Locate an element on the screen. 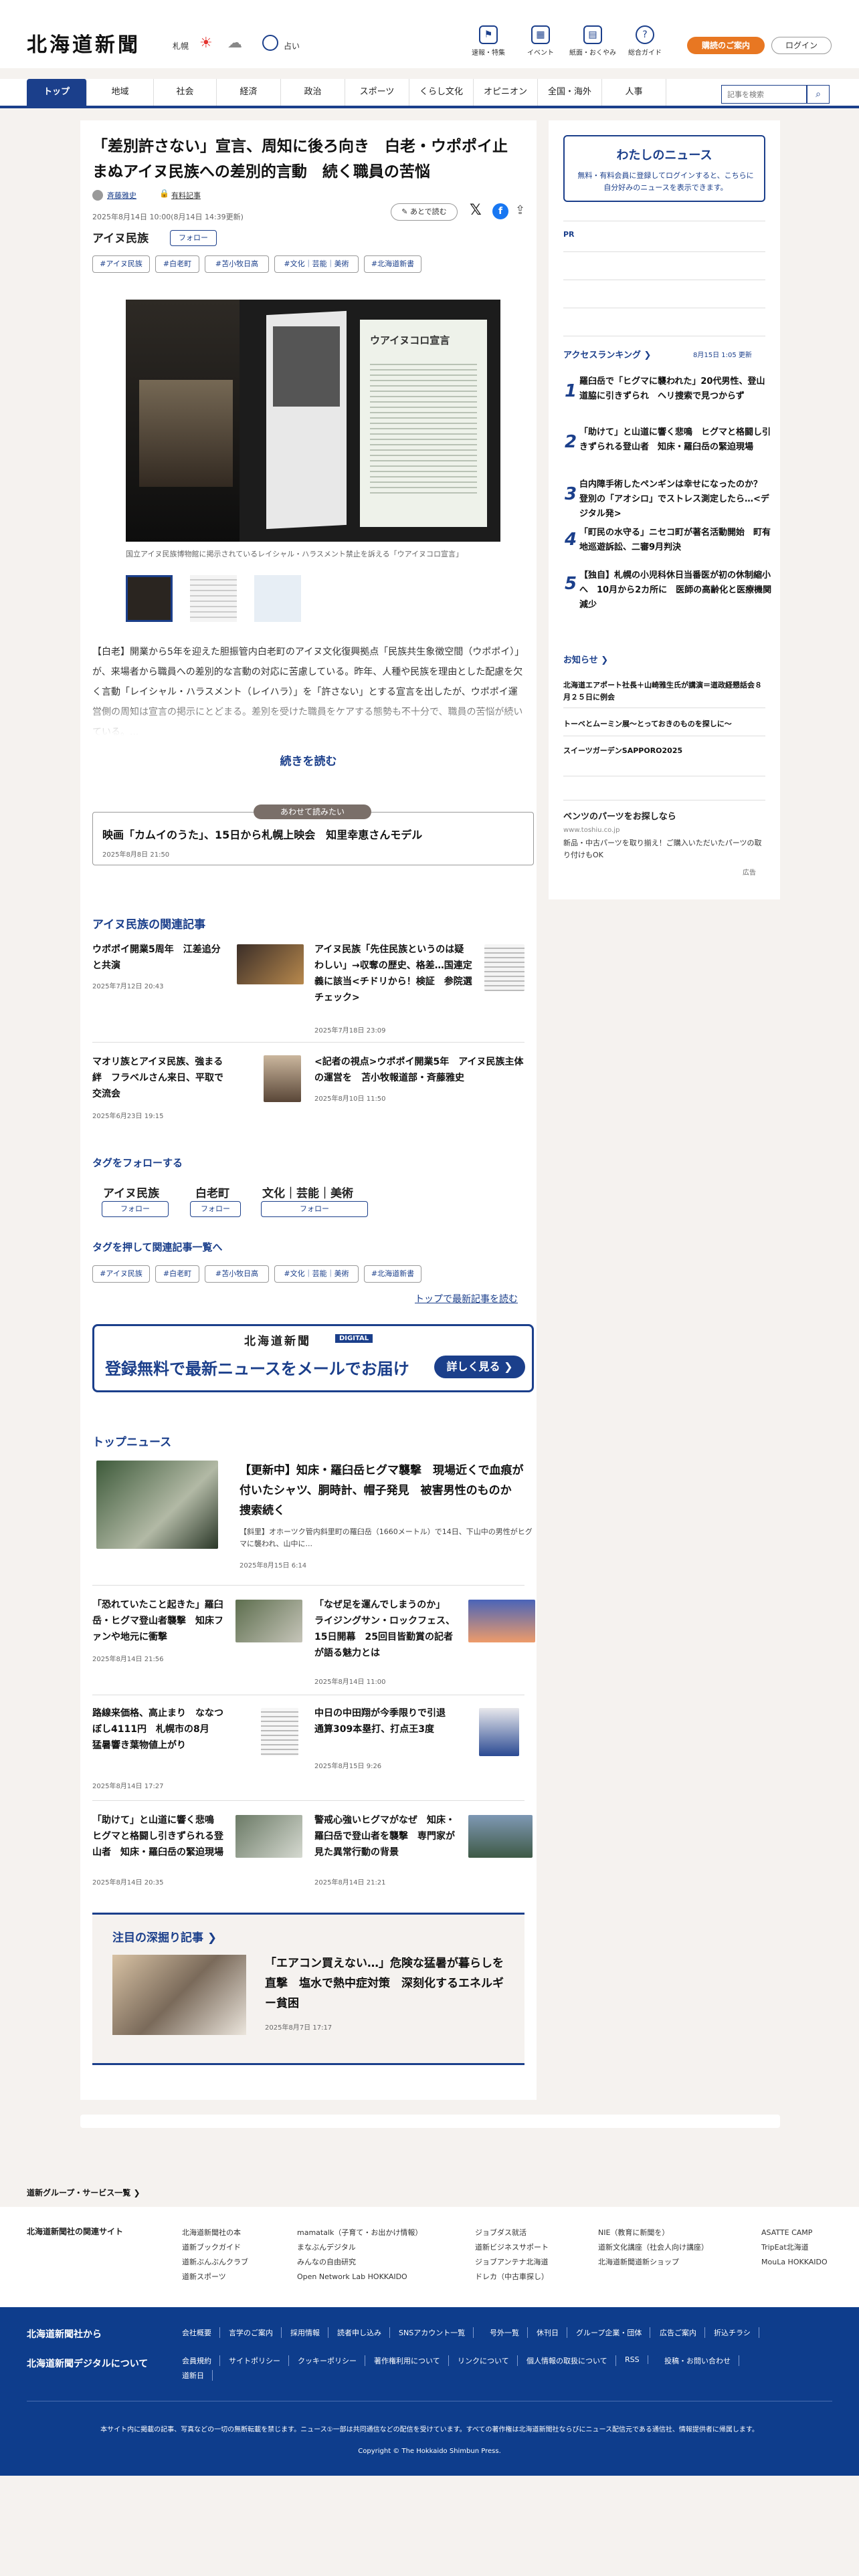  footer-link-company-4: SNSアカウント一覧 is located at coordinates (437, 2332).